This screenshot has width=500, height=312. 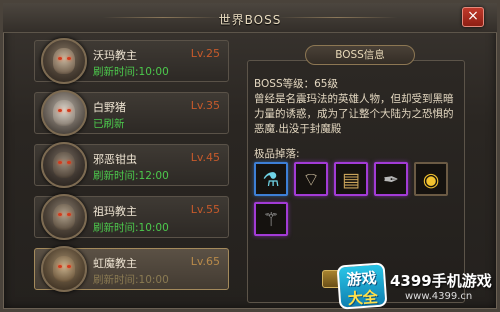 I want to click on boss-level: Lv.65, so click(x=205, y=261).